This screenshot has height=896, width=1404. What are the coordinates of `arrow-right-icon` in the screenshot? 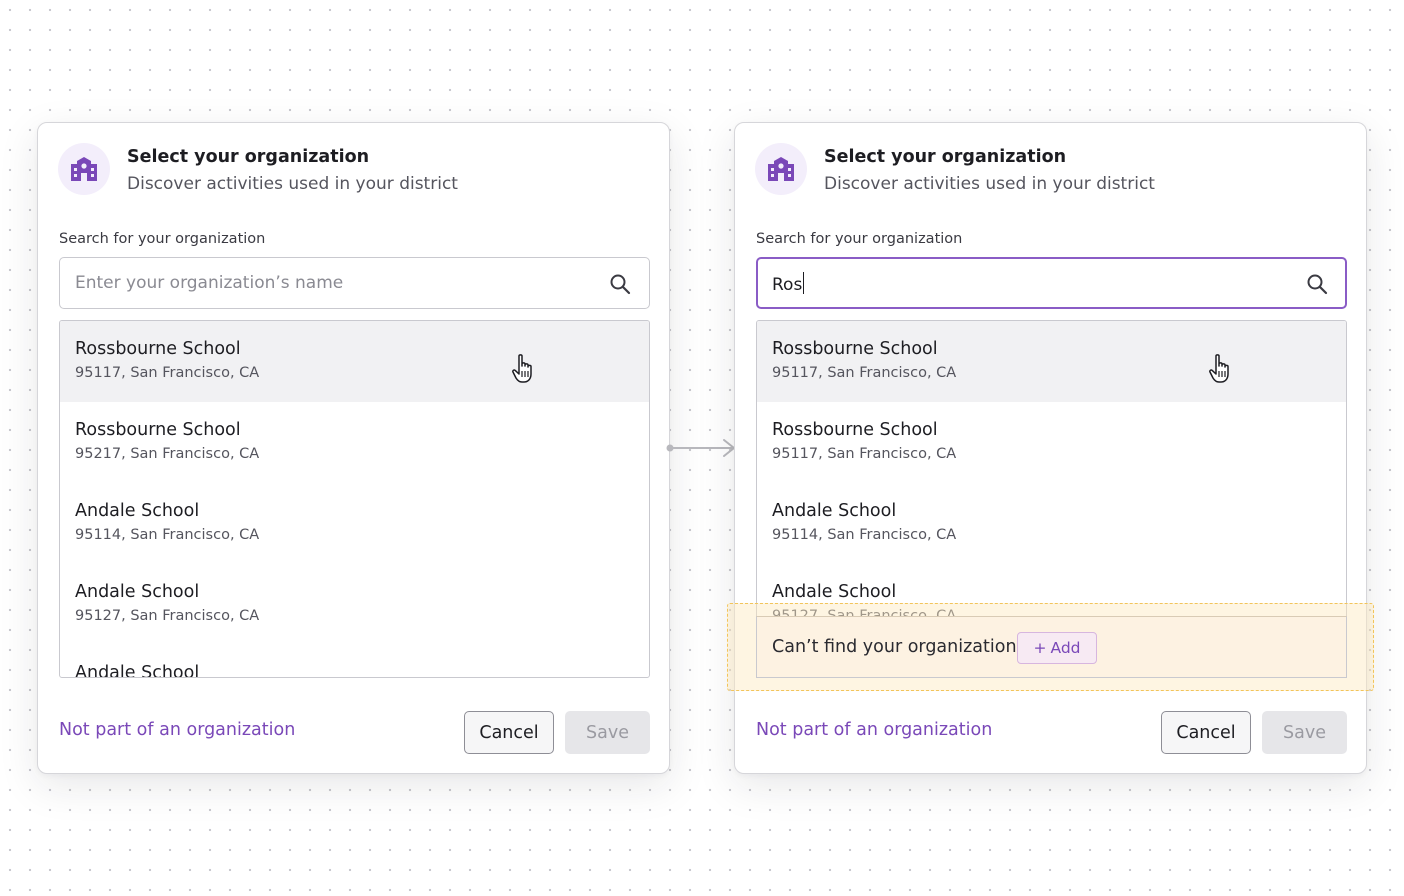 It's located at (700, 448).